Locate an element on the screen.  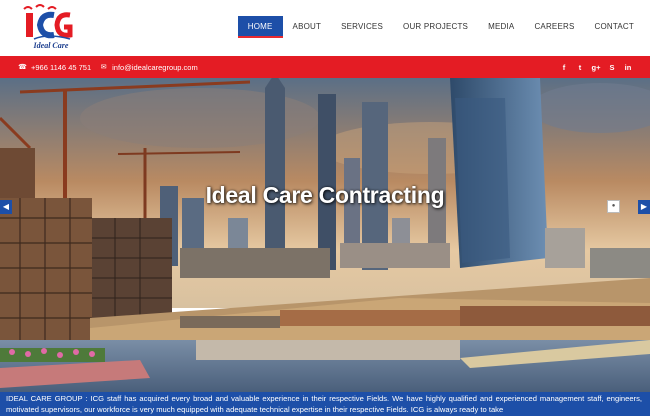
nav-item-services: SERVICES is located at coordinates (362, 27).